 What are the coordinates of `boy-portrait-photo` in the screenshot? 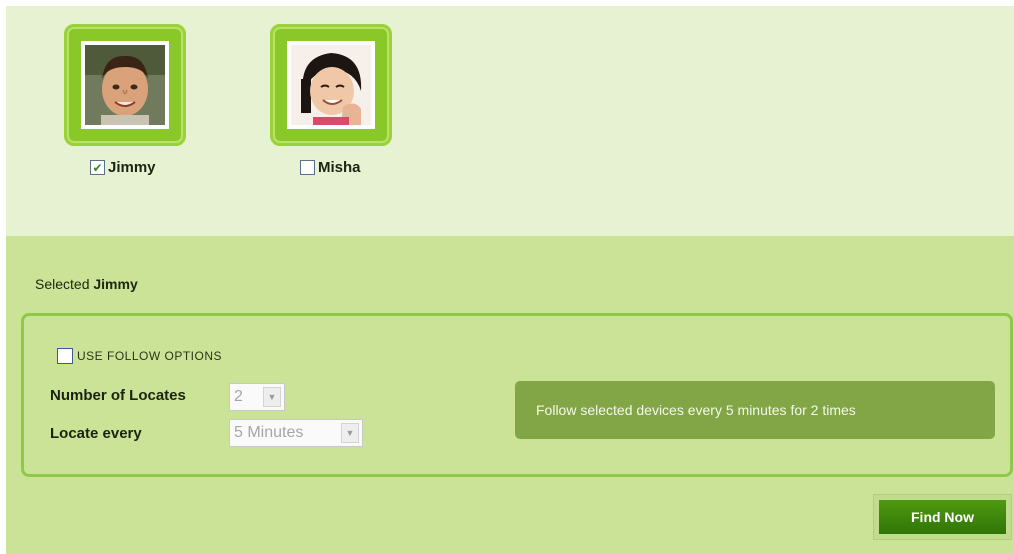 It's located at (125, 85).